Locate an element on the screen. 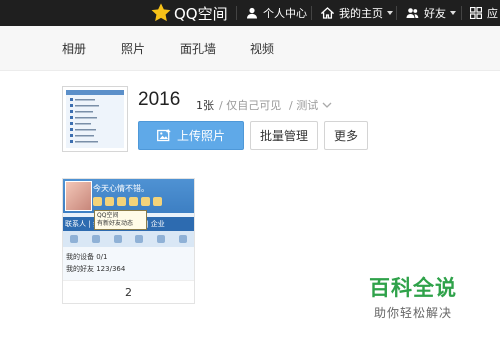 Image resolution: width=500 pixels, height=348 pixels. watermark: 百科全说 助你轻松解决 is located at coordinates (413, 295).